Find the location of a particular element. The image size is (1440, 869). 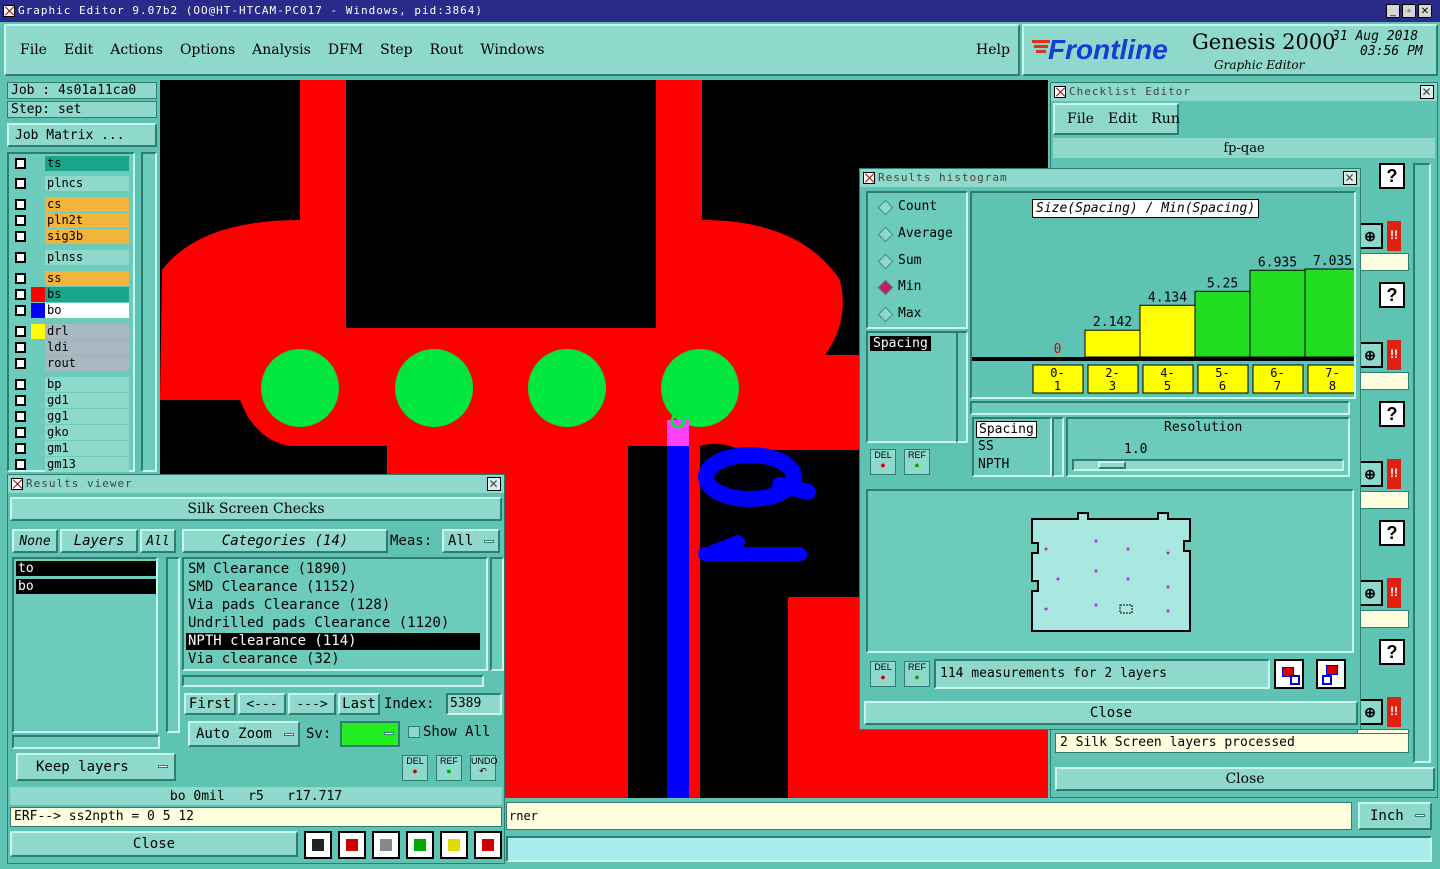

units-dropdown: Inch is located at coordinates (1395, 816).